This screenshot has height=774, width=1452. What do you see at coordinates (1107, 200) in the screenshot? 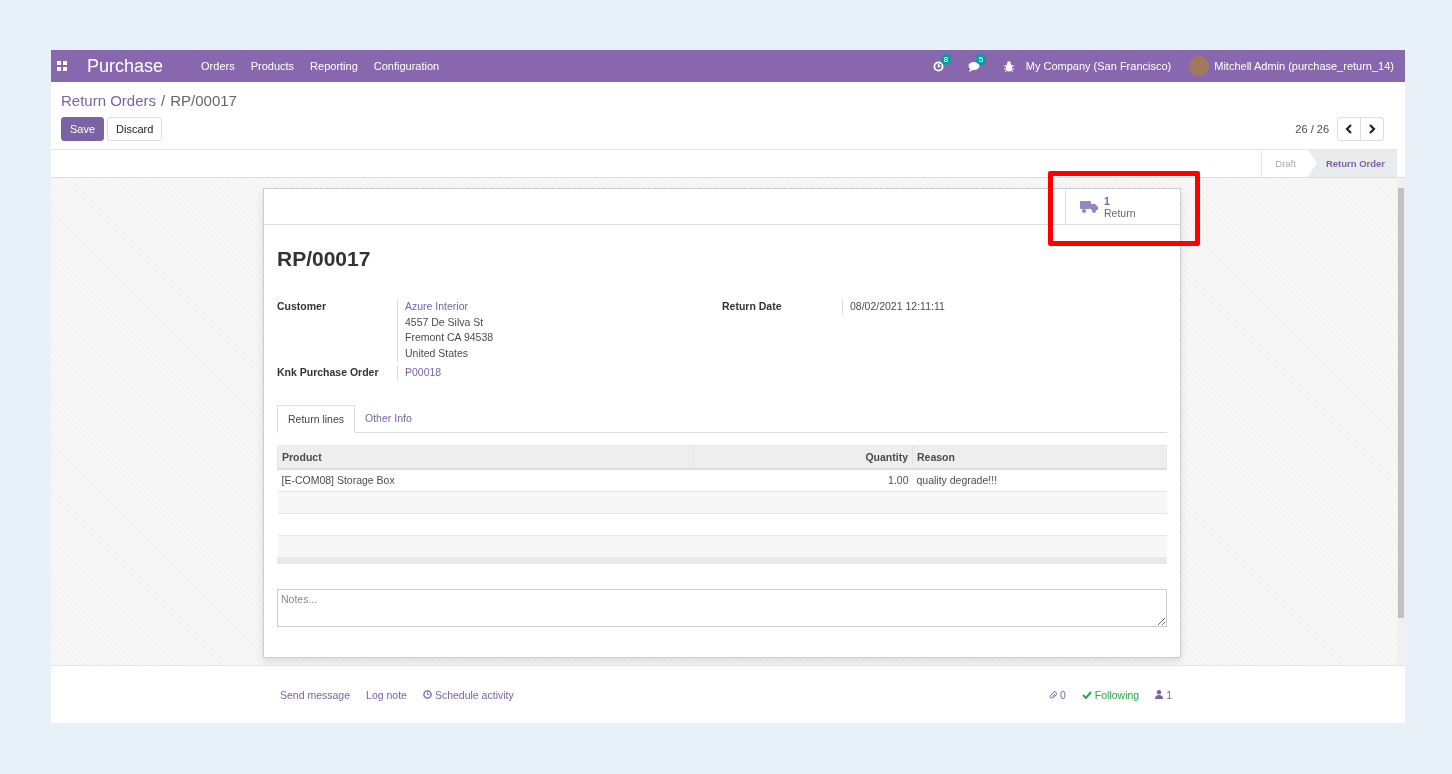
I see `return-count: 1` at bounding box center [1107, 200].